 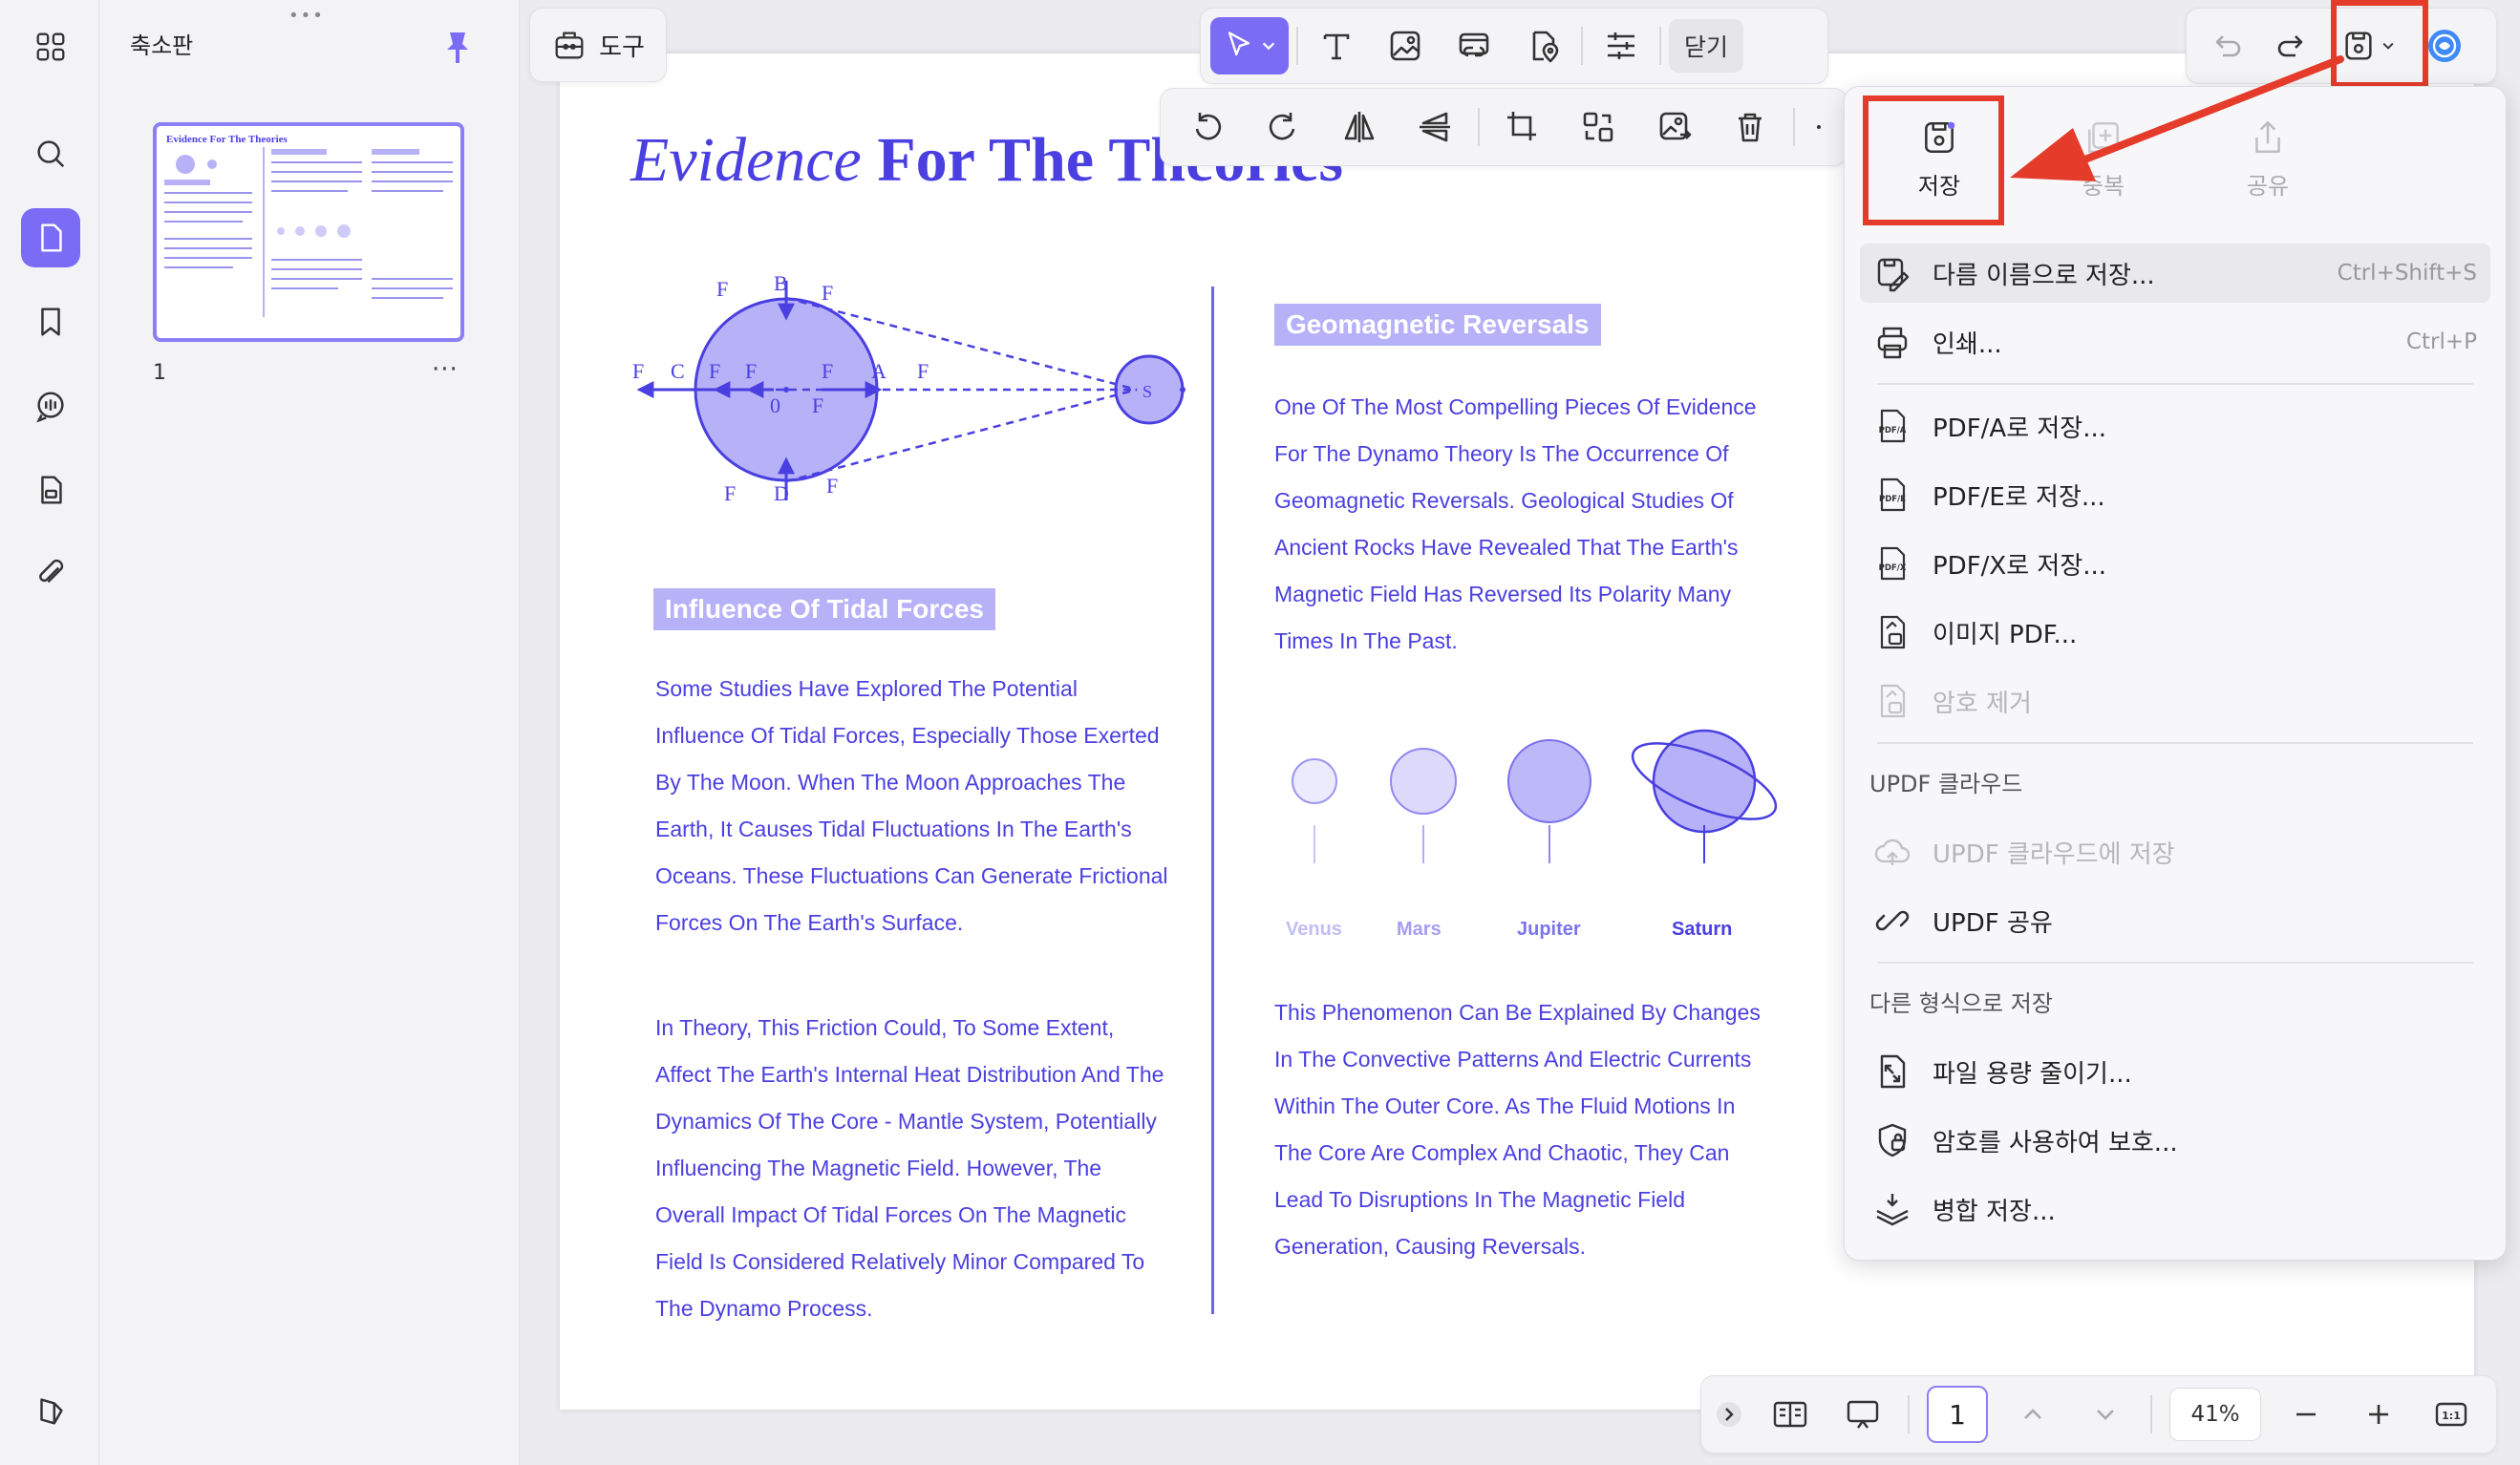 I want to click on extract-image-icon, so click(x=1676, y=126).